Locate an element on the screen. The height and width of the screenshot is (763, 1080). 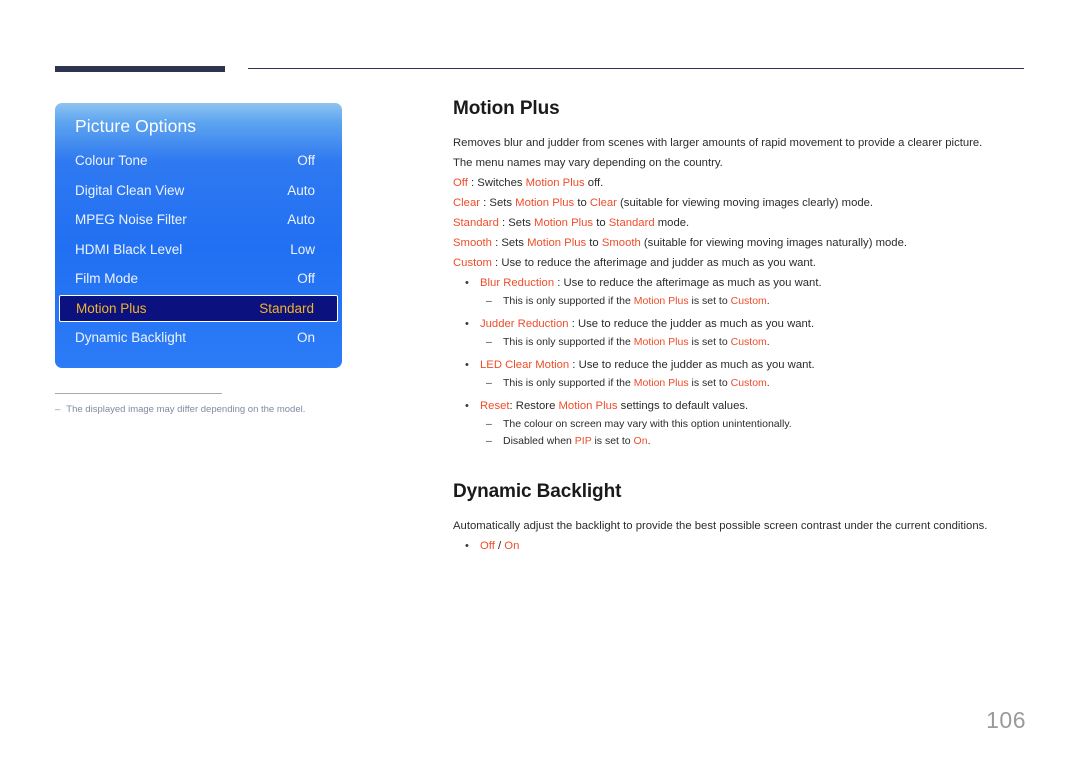
mode-off-tail: off. is located at coordinates (594, 183).